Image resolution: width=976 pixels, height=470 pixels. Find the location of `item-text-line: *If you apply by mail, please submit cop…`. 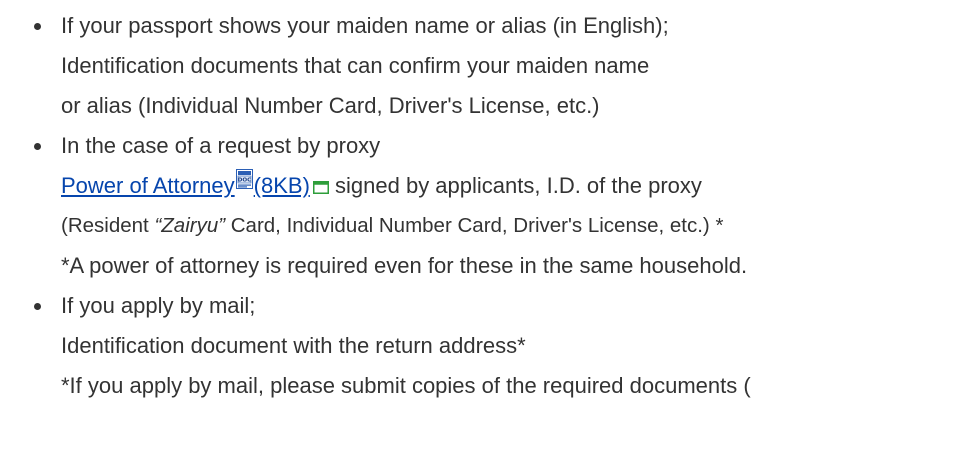

item-text-line: *If you apply by mail, please submit cop… is located at coordinates (406, 385).